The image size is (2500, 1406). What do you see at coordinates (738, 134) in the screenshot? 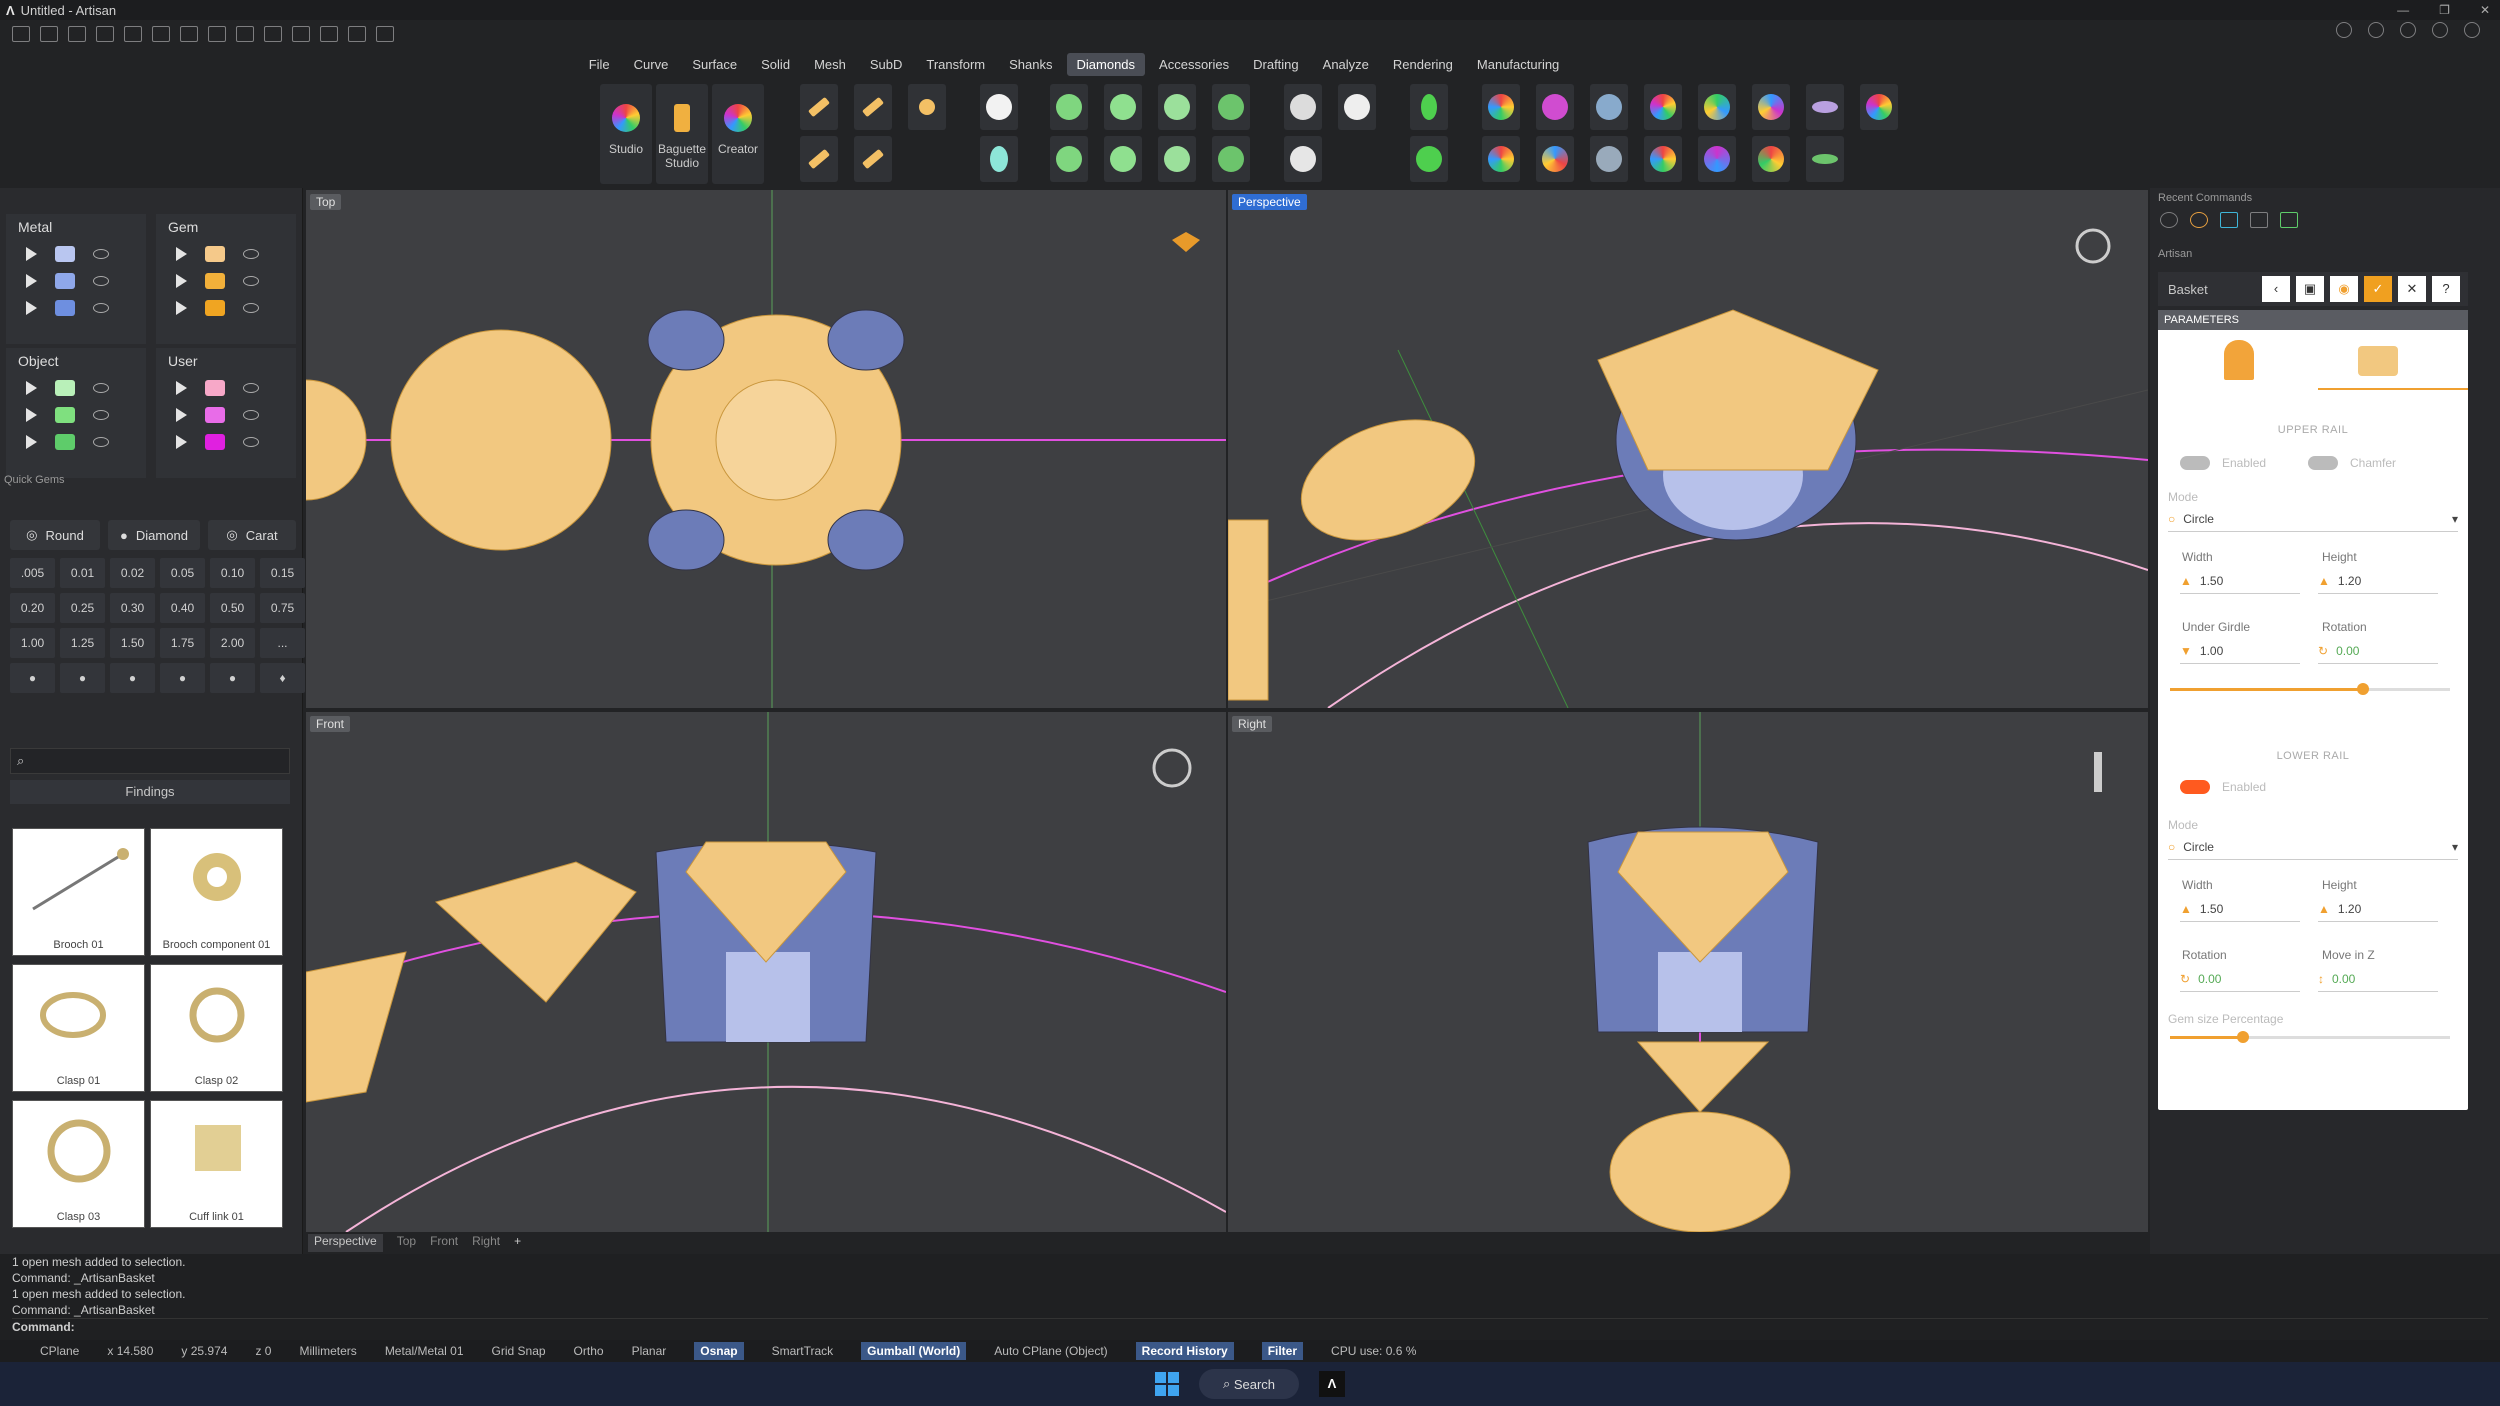
I see `creator-button: Creator` at bounding box center [738, 134].